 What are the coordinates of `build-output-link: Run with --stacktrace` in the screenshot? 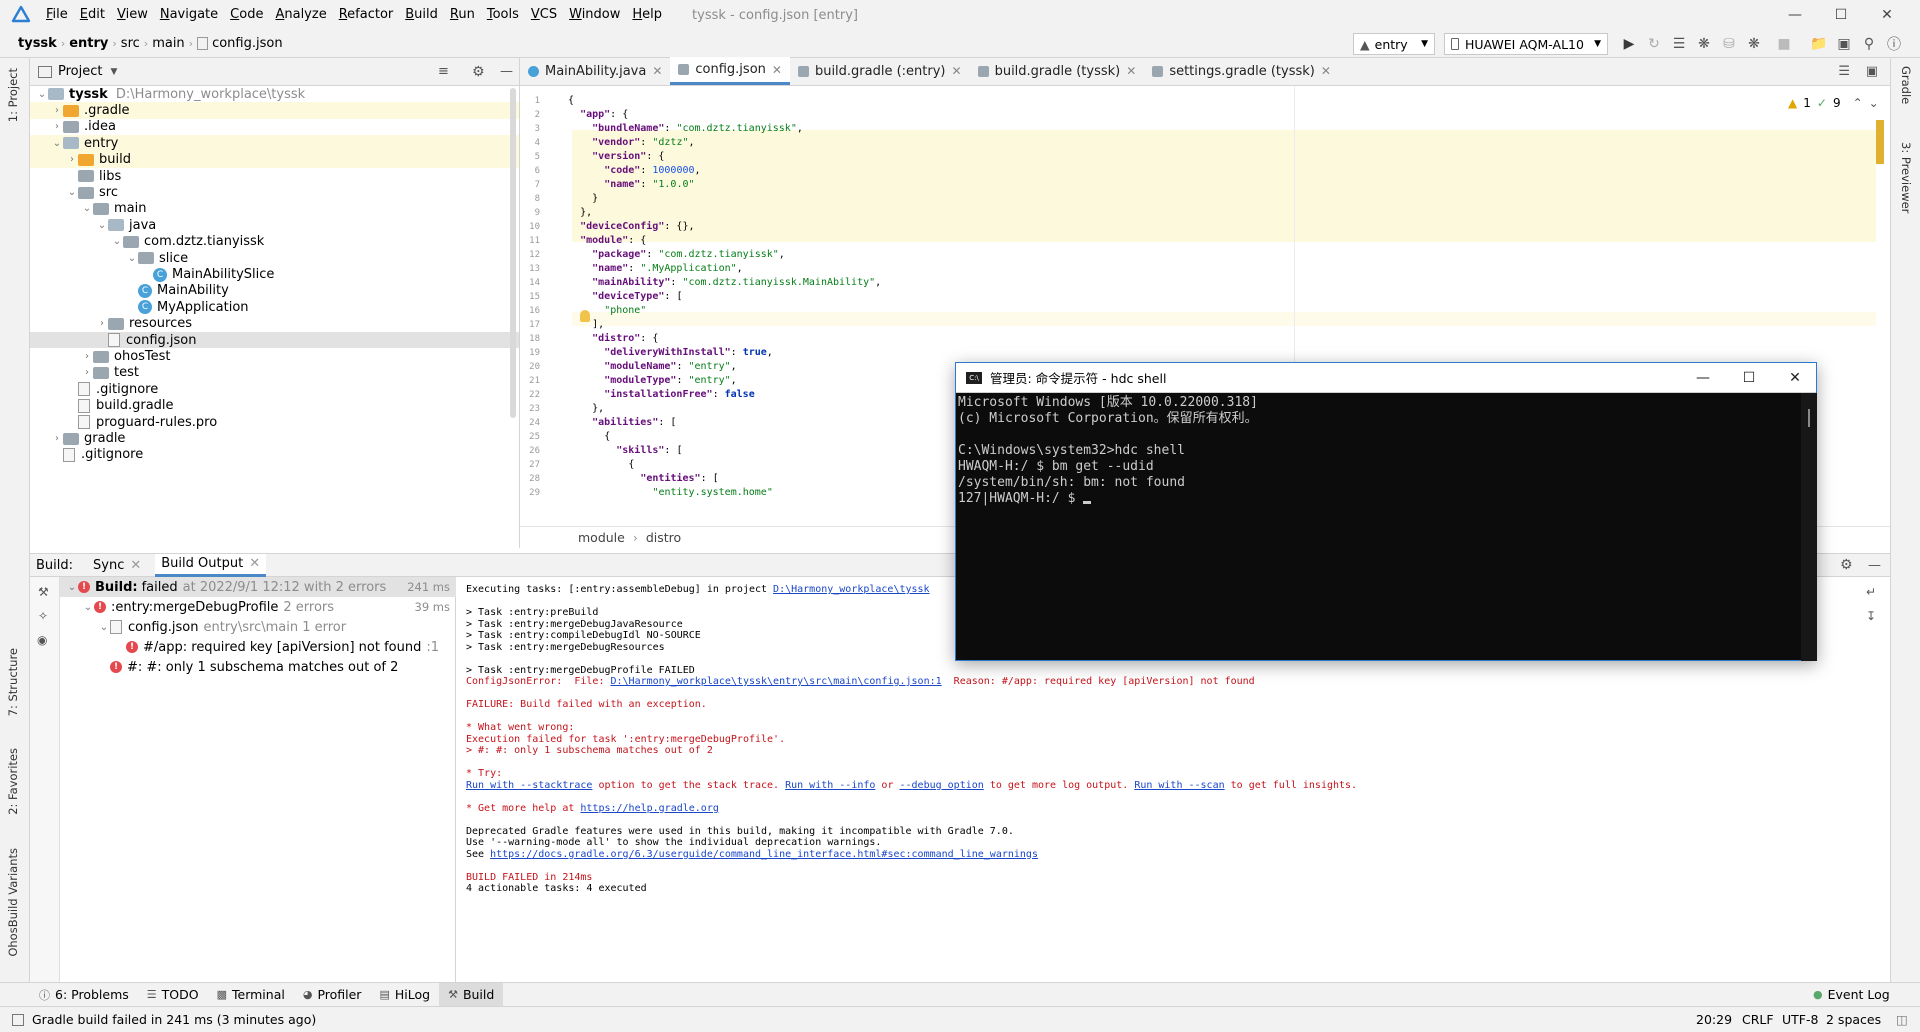 It's located at (529, 785).